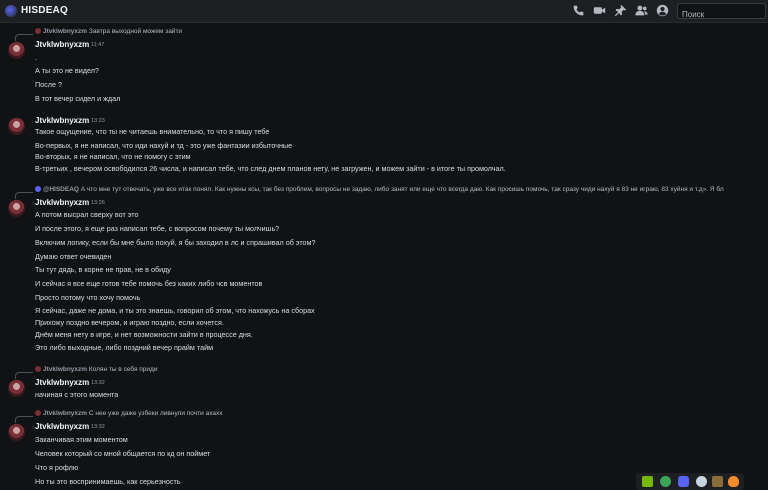 The width and height of the screenshot is (768, 490). Describe the element at coordinates (665, 481) in the screenshot. I see `green-circle-icon` at that location.